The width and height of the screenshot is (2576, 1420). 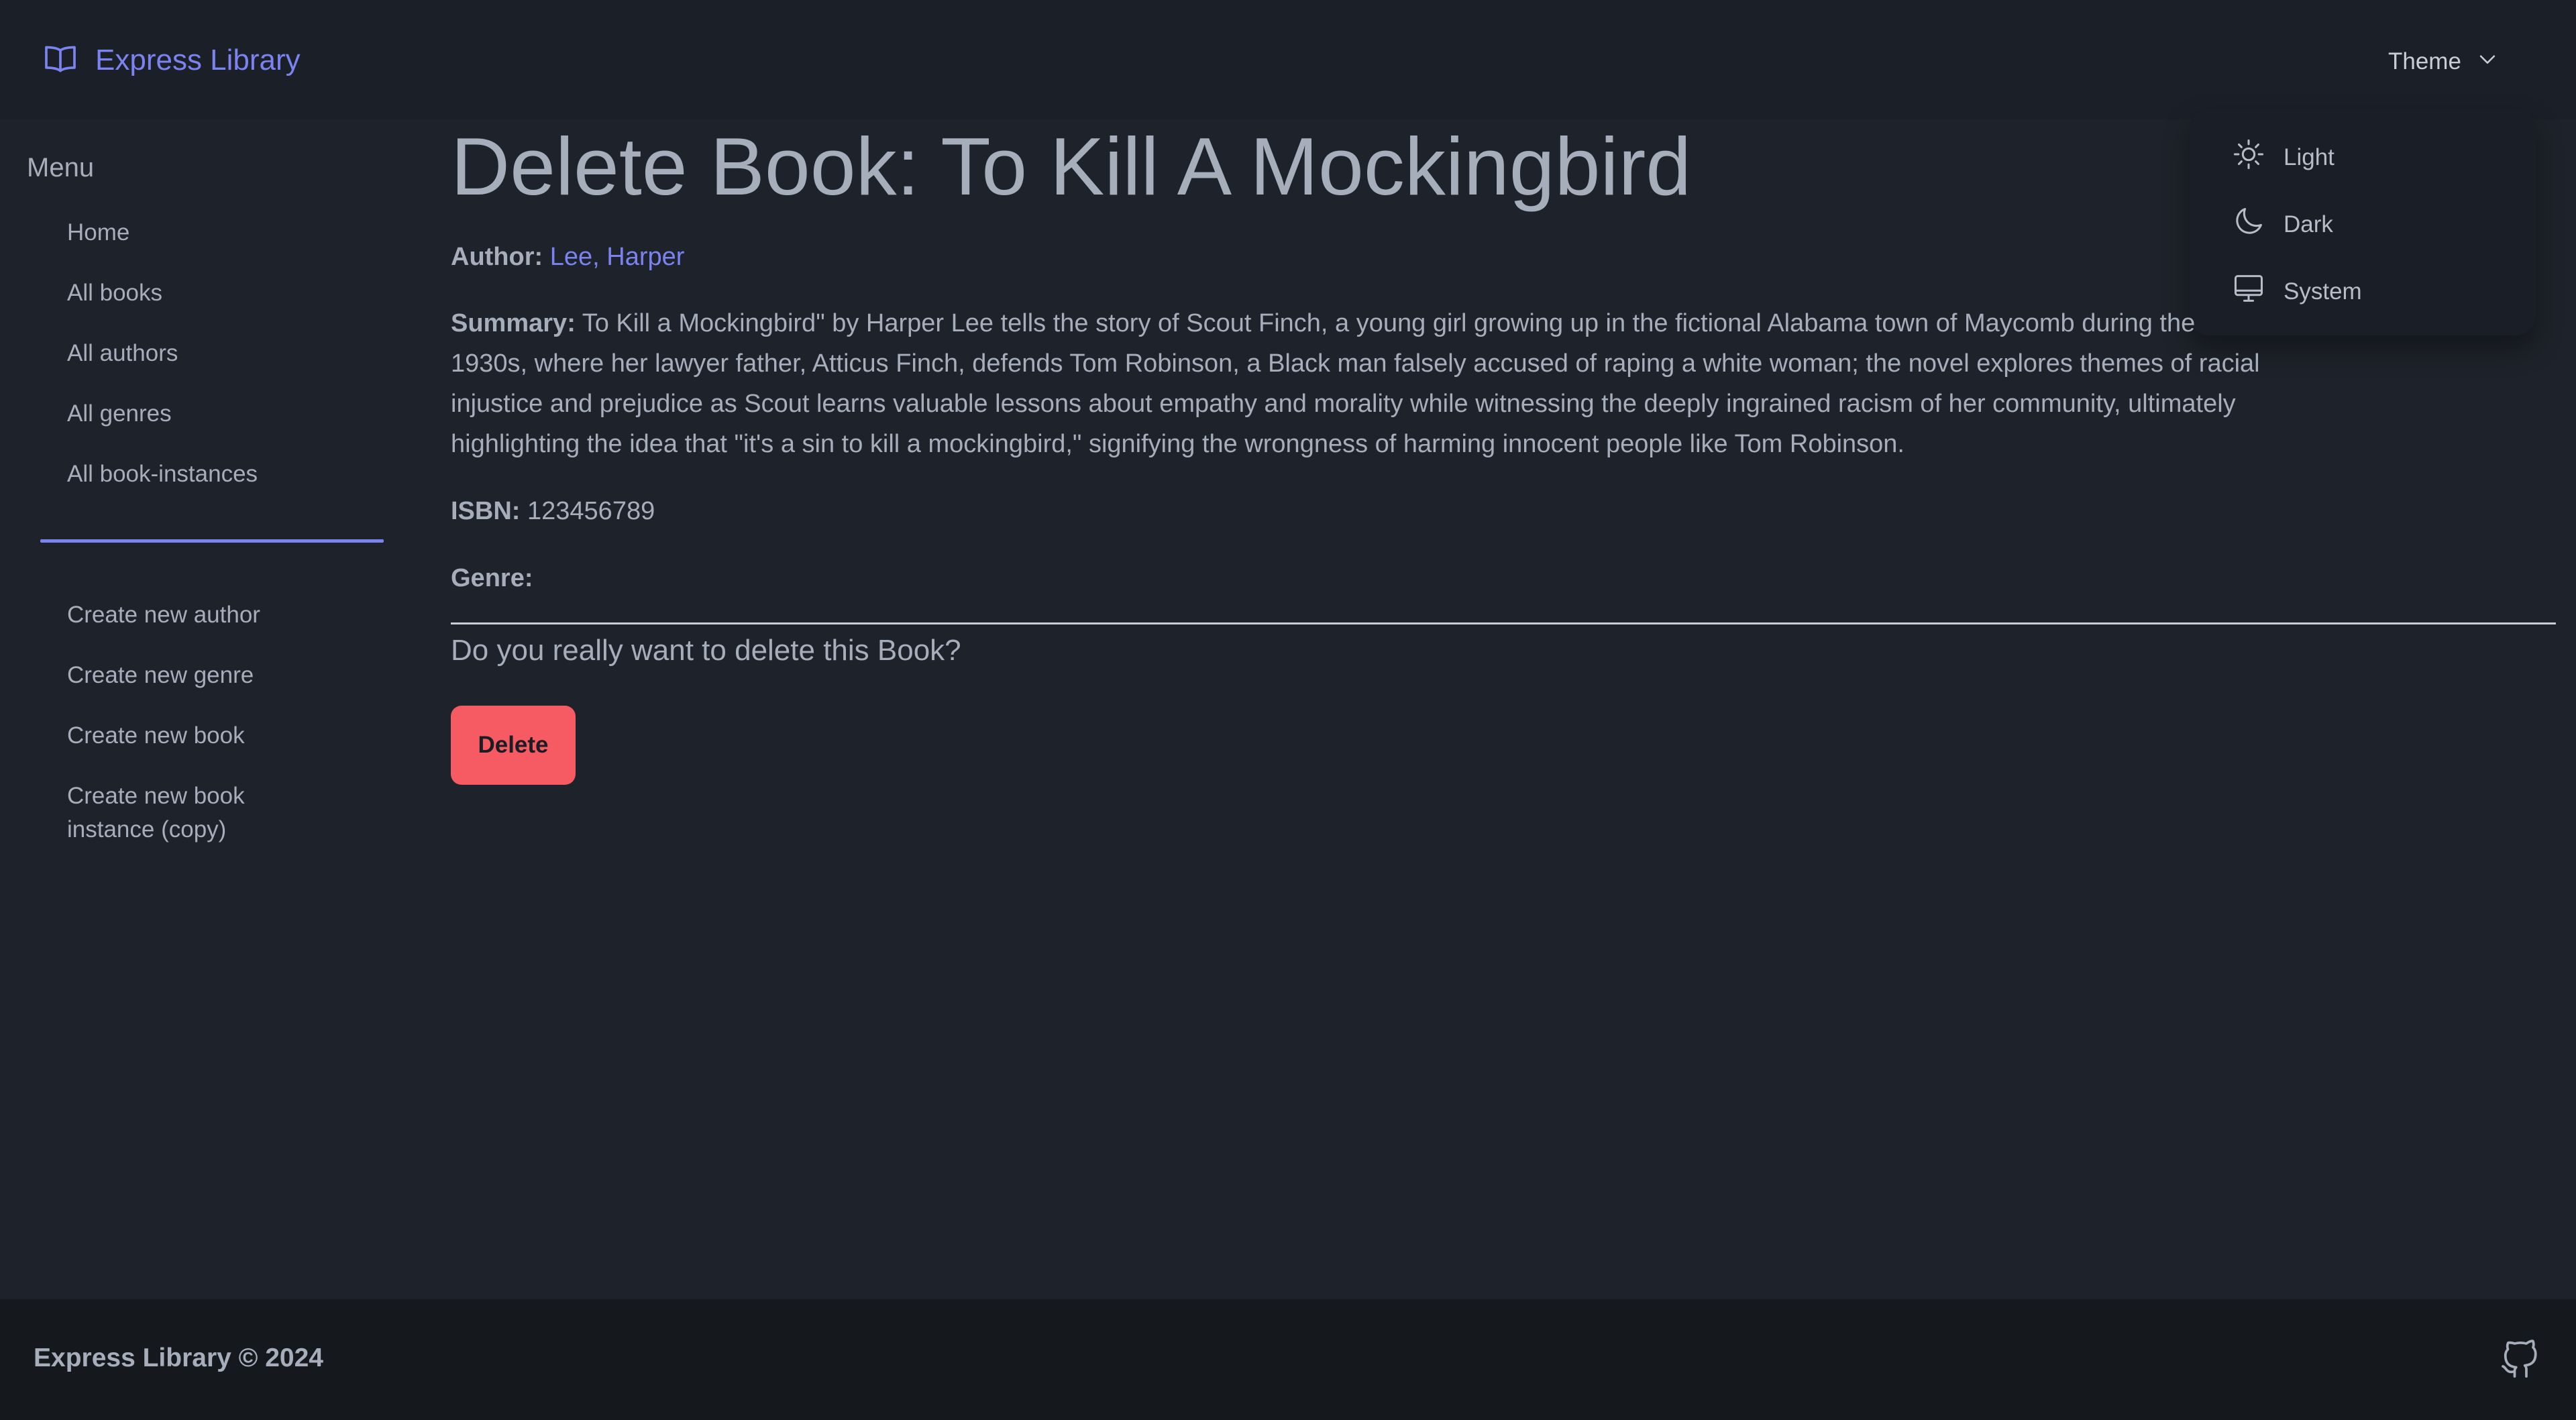 I want to click on author-label: Author:, so click(x=497, y=257).